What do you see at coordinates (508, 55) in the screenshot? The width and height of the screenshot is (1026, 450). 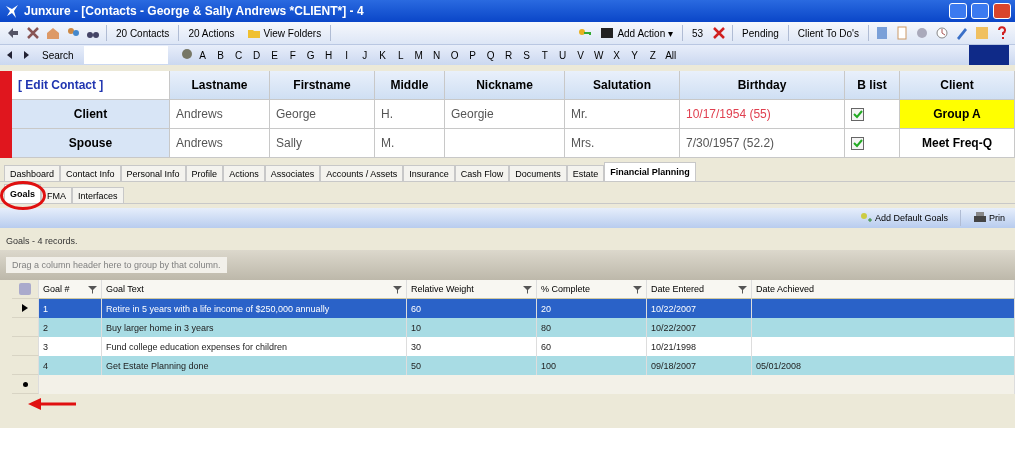 I see `letter-filter: R` at bounding box center [508, 55].